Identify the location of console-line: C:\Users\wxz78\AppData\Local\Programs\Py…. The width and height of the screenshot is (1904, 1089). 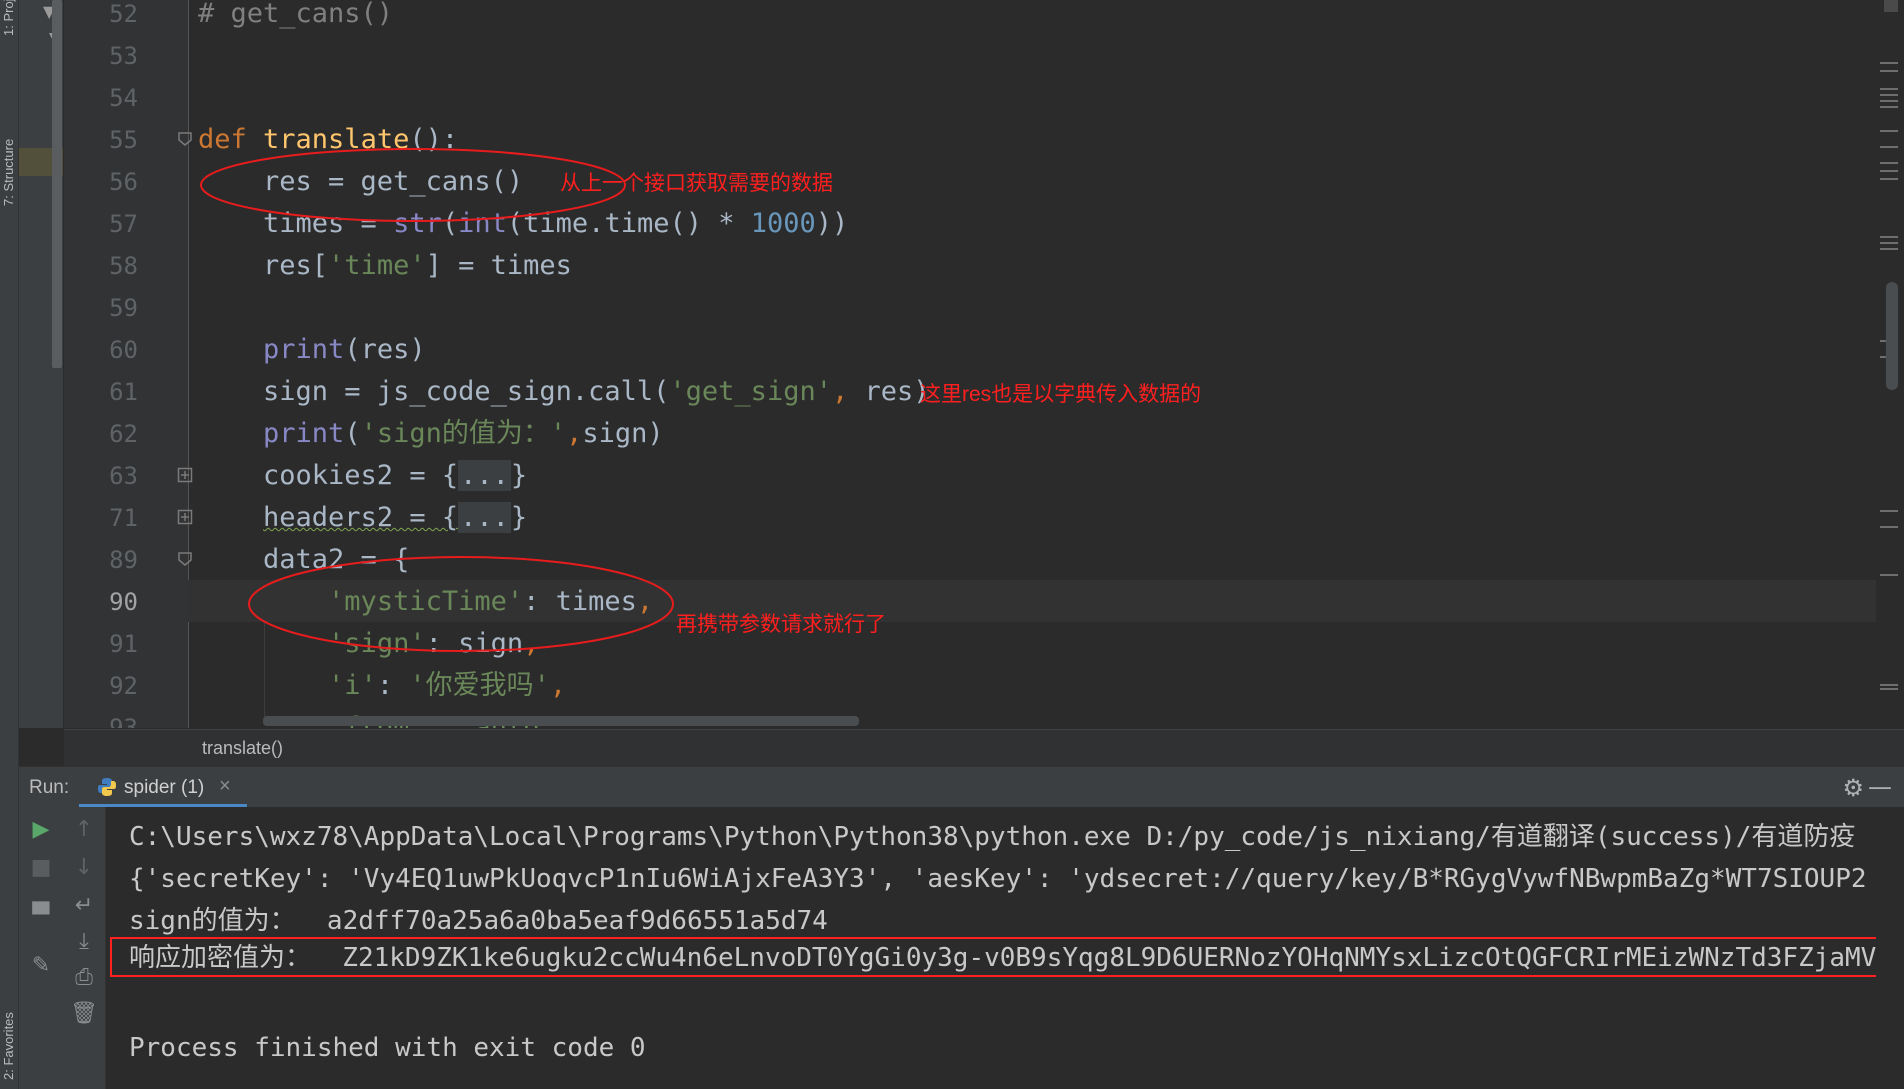
(992, 837).